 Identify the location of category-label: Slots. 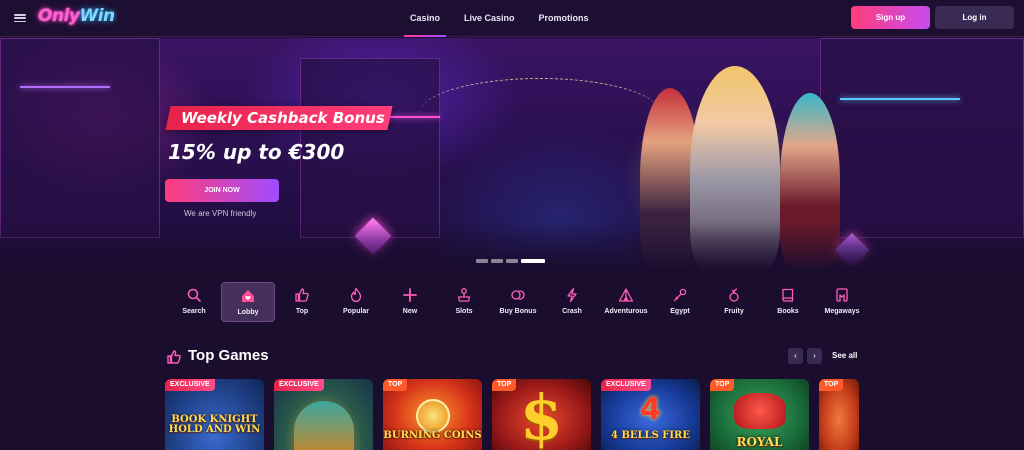
(464, 311).